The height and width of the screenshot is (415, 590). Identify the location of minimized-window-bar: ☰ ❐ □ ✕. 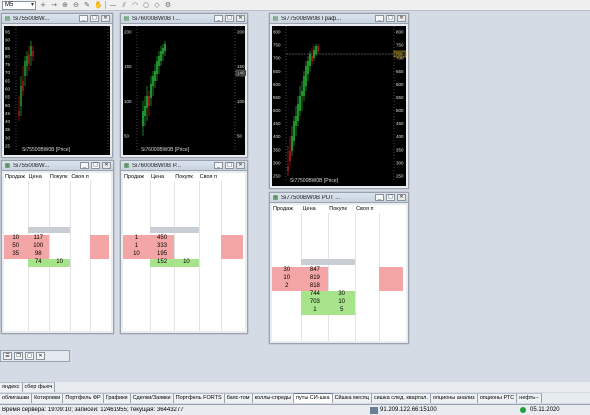
(35, 356).